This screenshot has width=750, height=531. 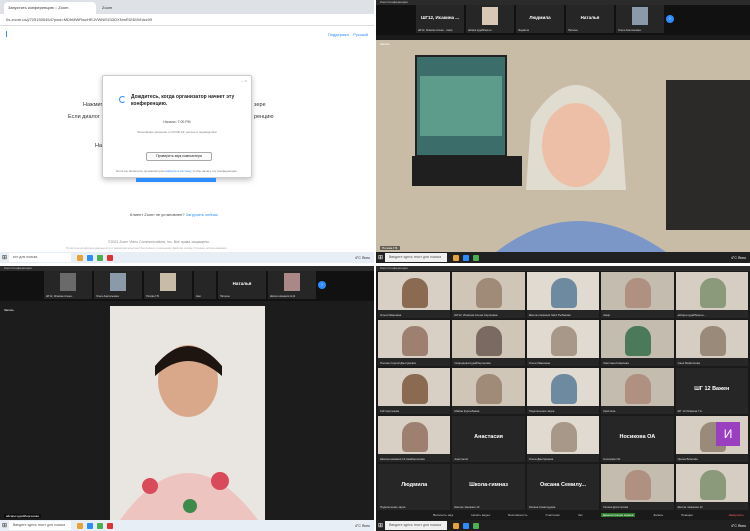 I want to click on participant-label: Ольга Дмитриевна, so click(x=541, y=459).